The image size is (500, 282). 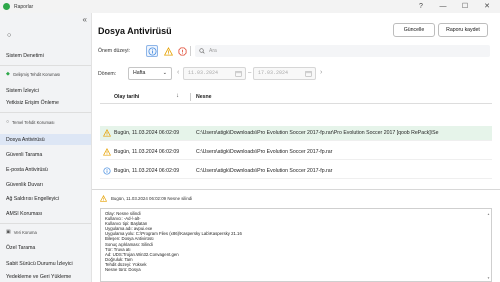 I want to click on scroll-down-icon: ▼, so click(x=488, y=278).